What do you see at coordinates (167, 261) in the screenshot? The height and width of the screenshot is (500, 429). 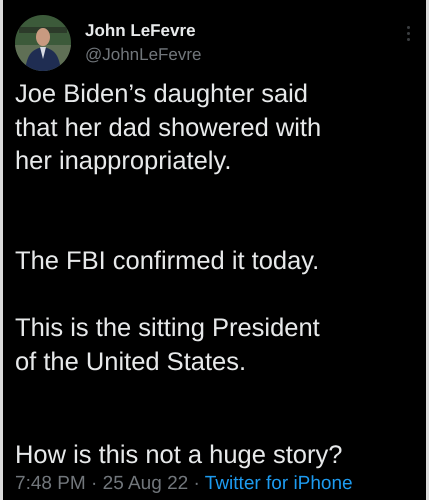 I see `tweet-paragraph: The FBI confirmed it today.` at bounding box center [167, 261].